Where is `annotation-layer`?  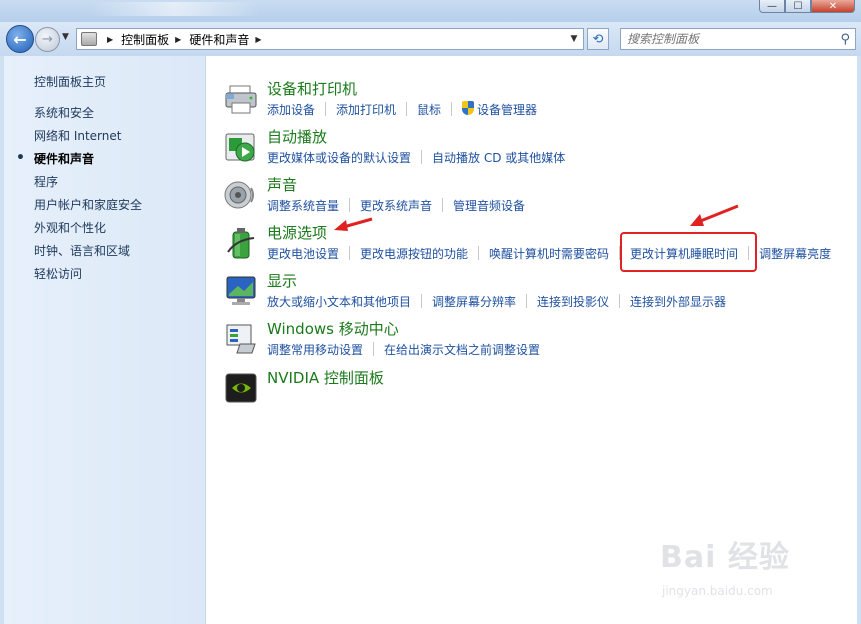
annotation-layer is located at coordinates (536, 217).